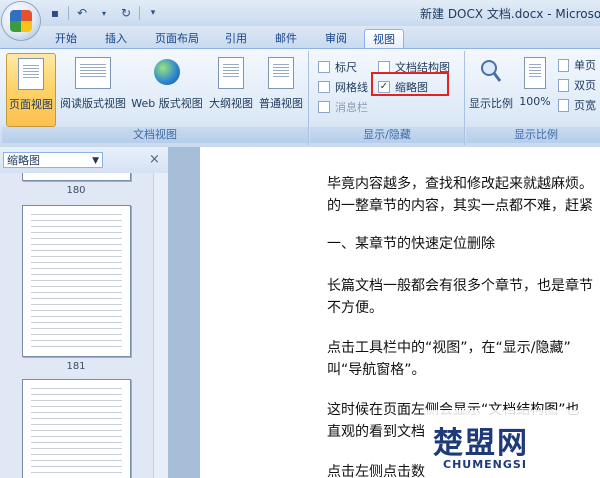  Describe the element at coordinates (460, 286) in the screenshot. I see `paragraph-line: 长篇文档一般都会有很多个章节，也是章节` at that location.